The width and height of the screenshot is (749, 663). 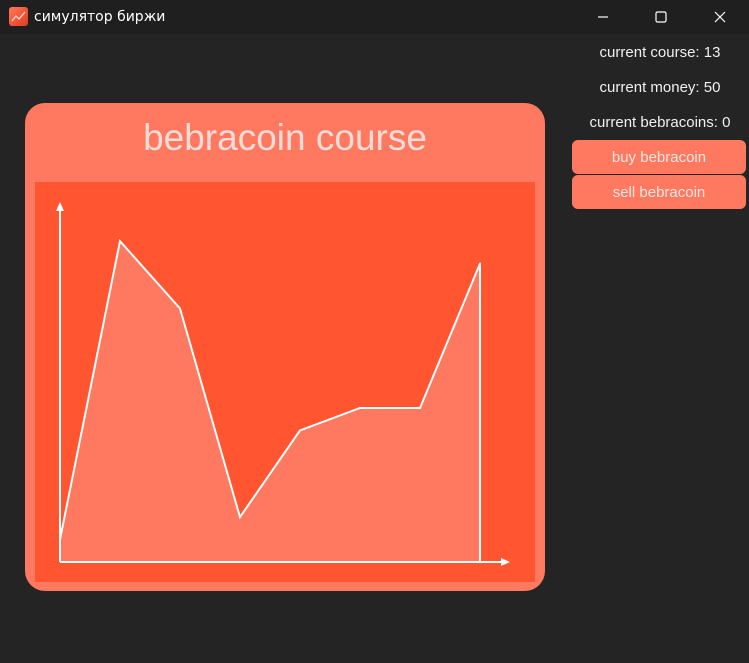 I want to click on chart-app-icon, so click(x=18, y=16).